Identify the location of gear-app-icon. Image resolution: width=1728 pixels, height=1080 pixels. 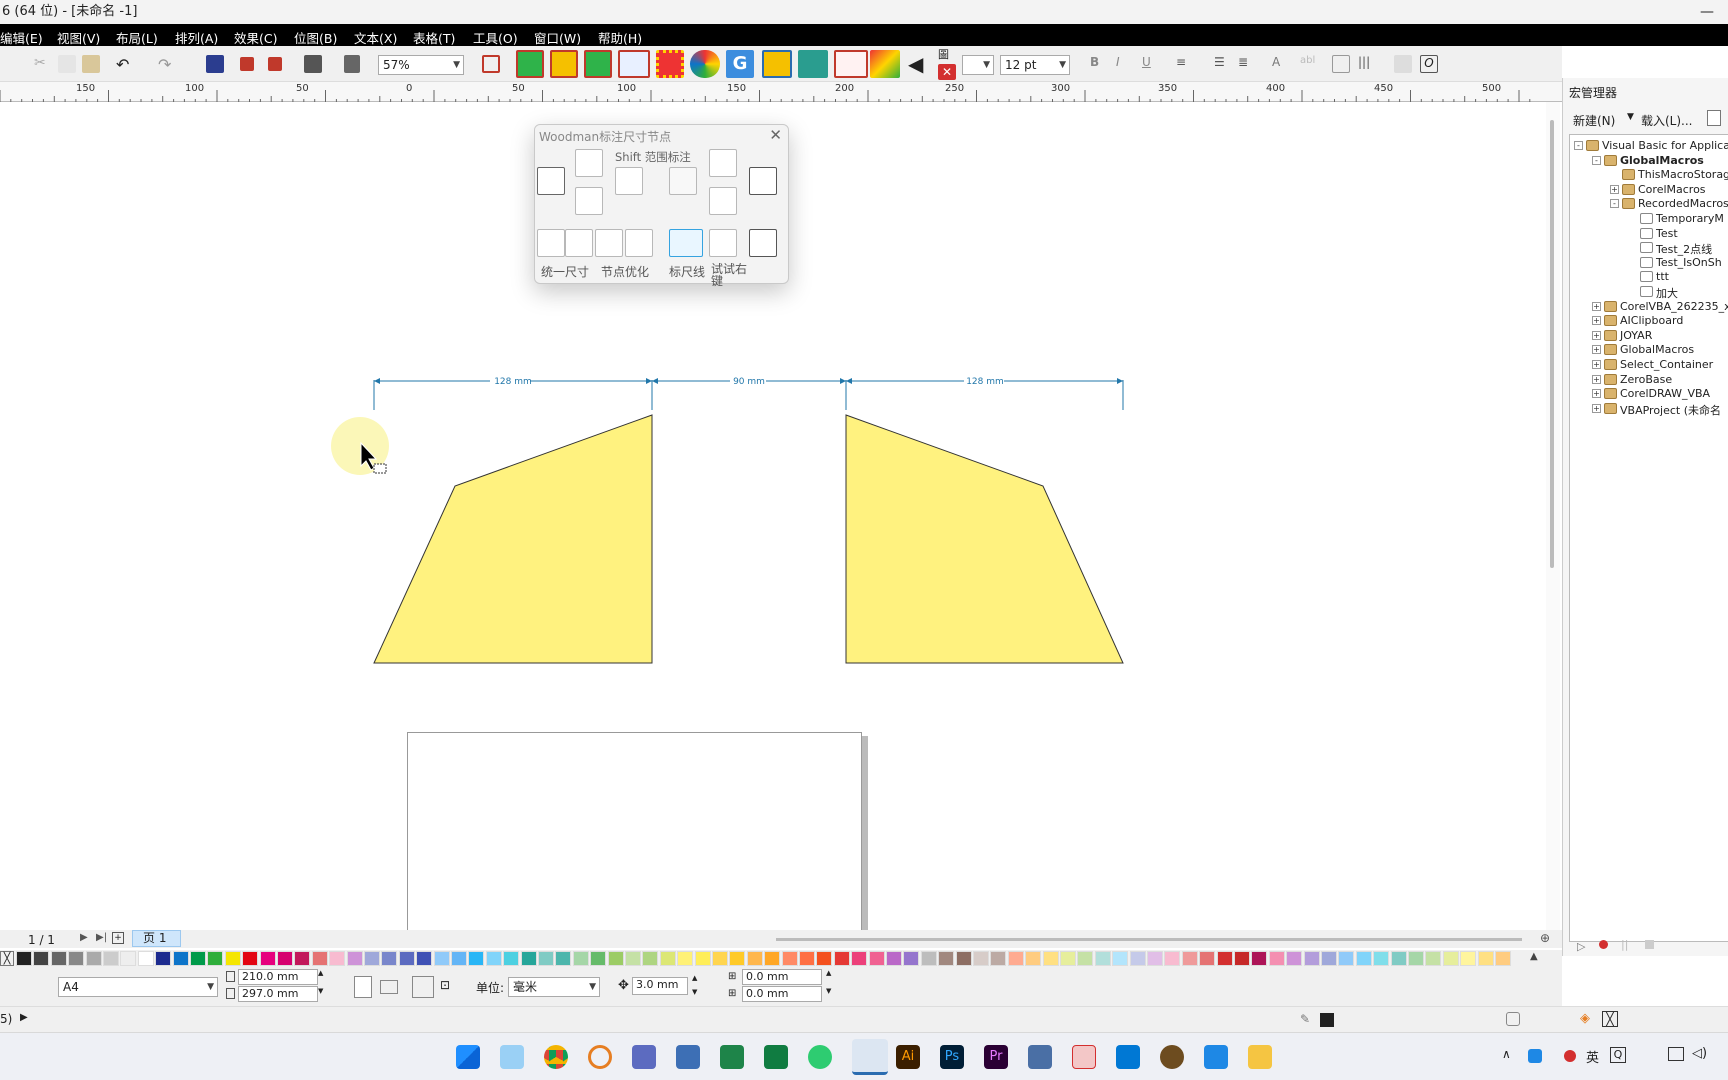
(1216, 1057).